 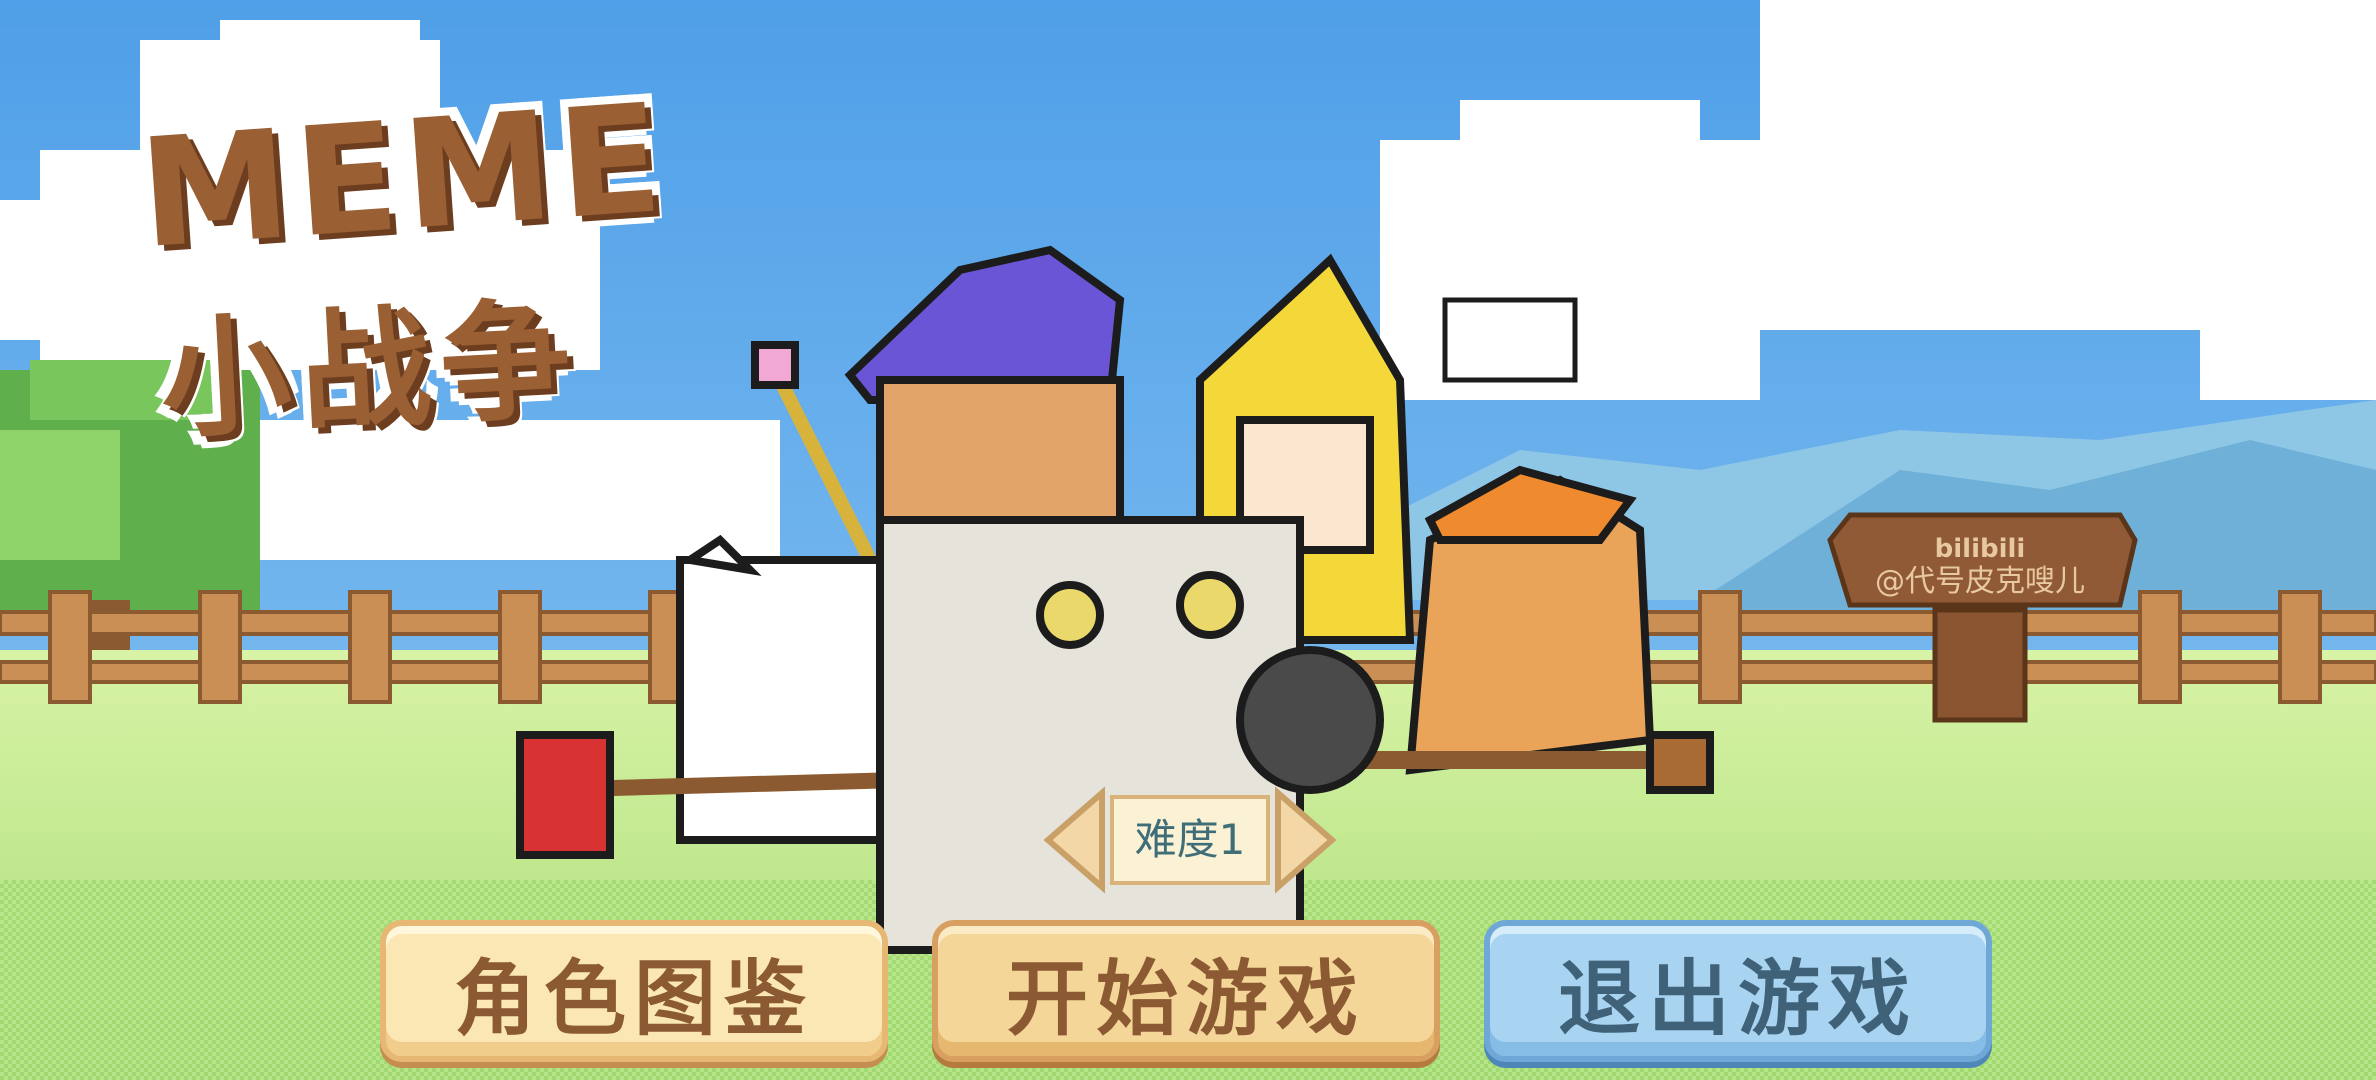 I want to click on title-line-2: 小战争, so click(x=370, y=370).